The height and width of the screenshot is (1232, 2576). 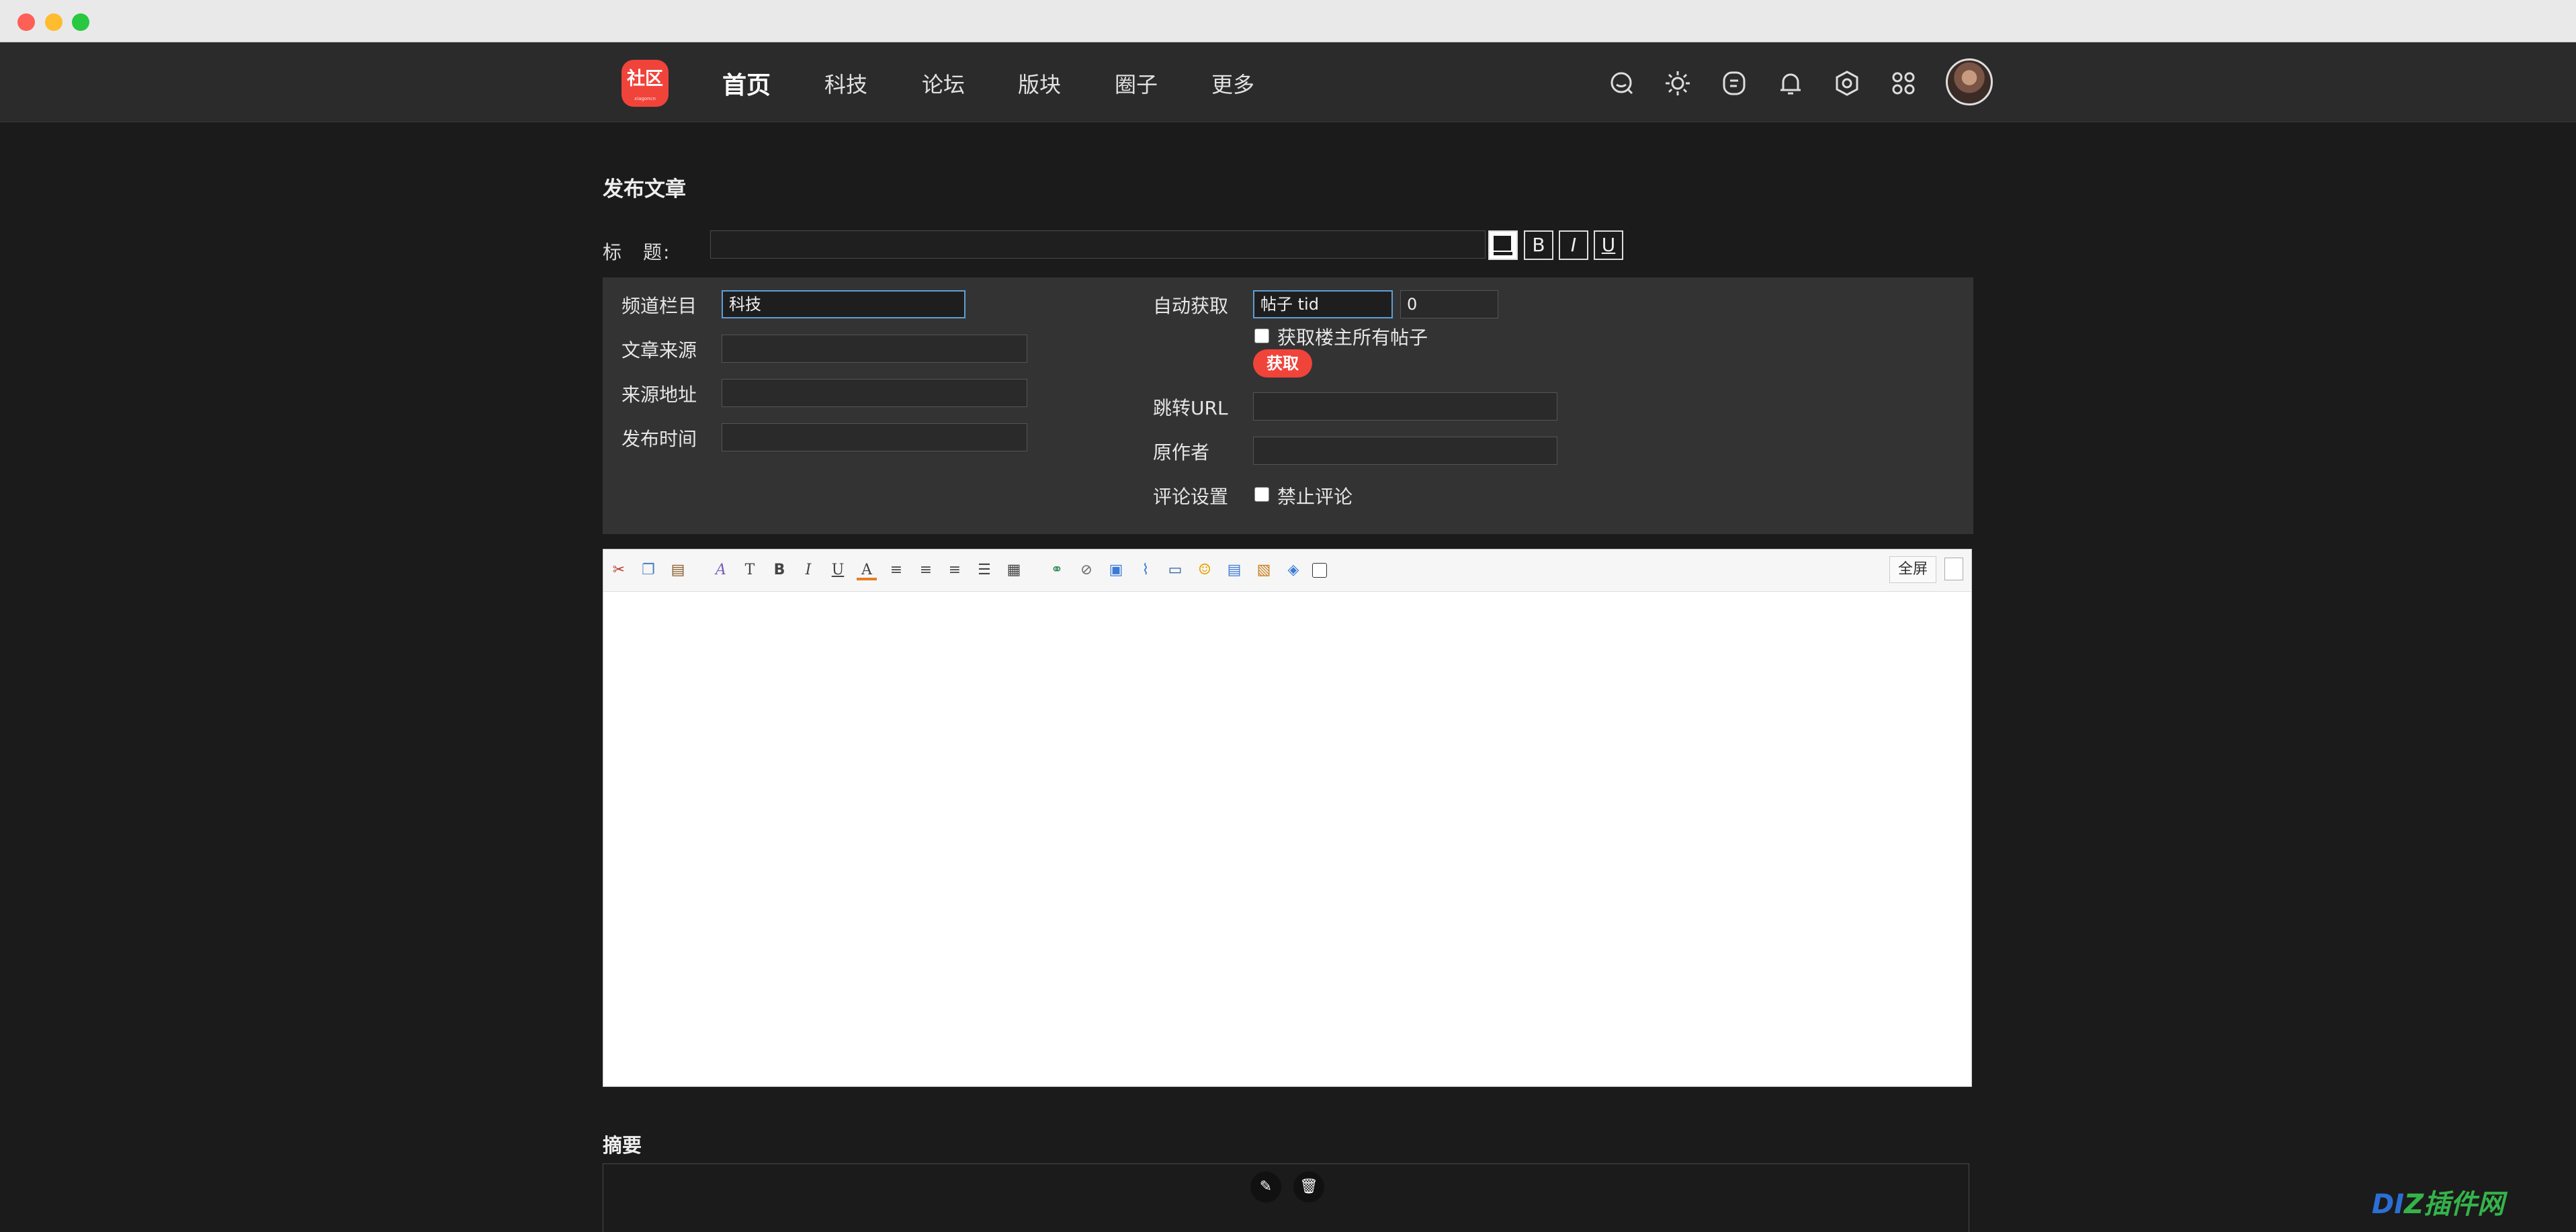 What do you see at coordinates (1261, 335) in the screenshot?
I see `fetch-all-checkbox` at bounding box center [1261, 335].